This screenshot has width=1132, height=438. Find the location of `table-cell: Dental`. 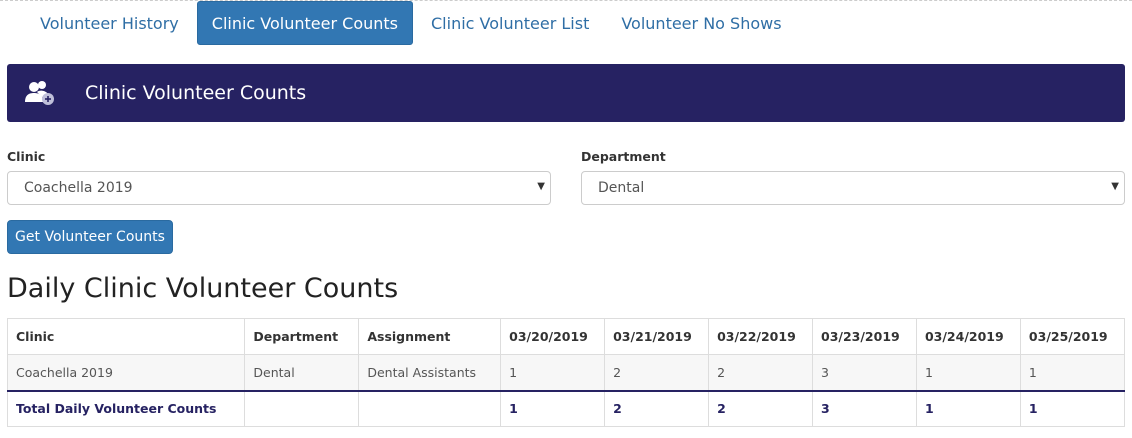

table-cell: Dental is located at coordinates (302, 373).